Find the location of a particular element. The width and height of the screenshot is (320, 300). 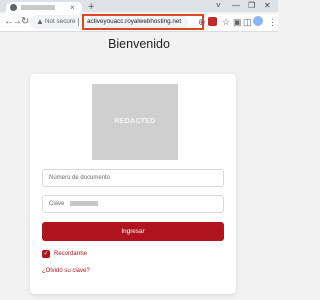

url-text: activeyouacc.royalwebhosting.net is located at coordinates (134, 21).